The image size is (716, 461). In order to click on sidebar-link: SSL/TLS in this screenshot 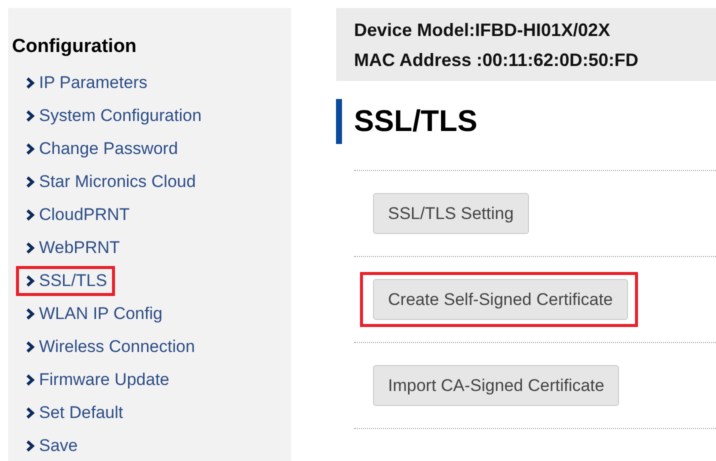, I will do `click(66, 281)`.